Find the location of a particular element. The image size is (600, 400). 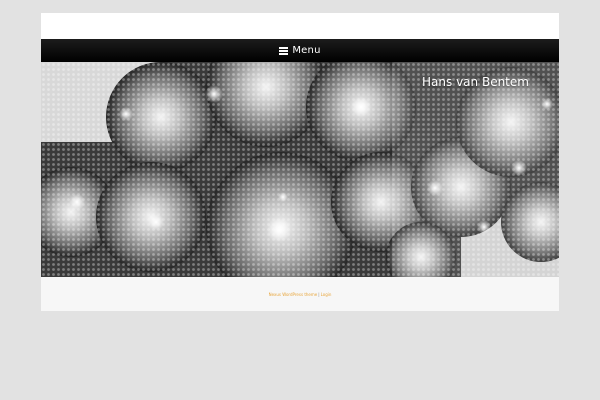

menu-toggle: Menu is located at coordinates (300, 50).